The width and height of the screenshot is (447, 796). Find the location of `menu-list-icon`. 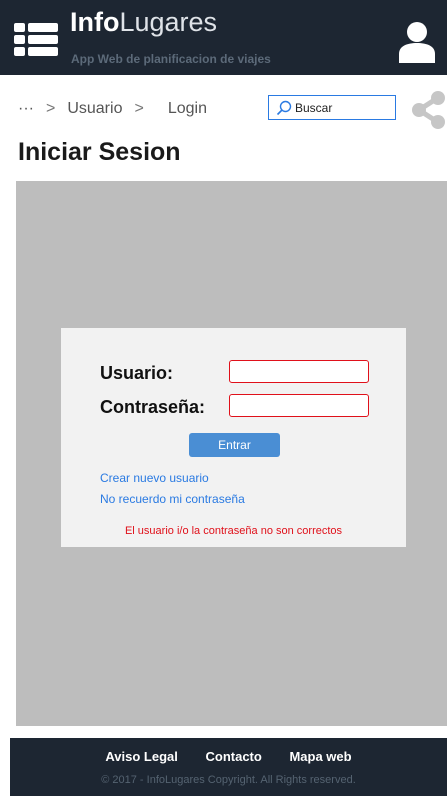

menu-list-icon is located at coordinates (36, 40).